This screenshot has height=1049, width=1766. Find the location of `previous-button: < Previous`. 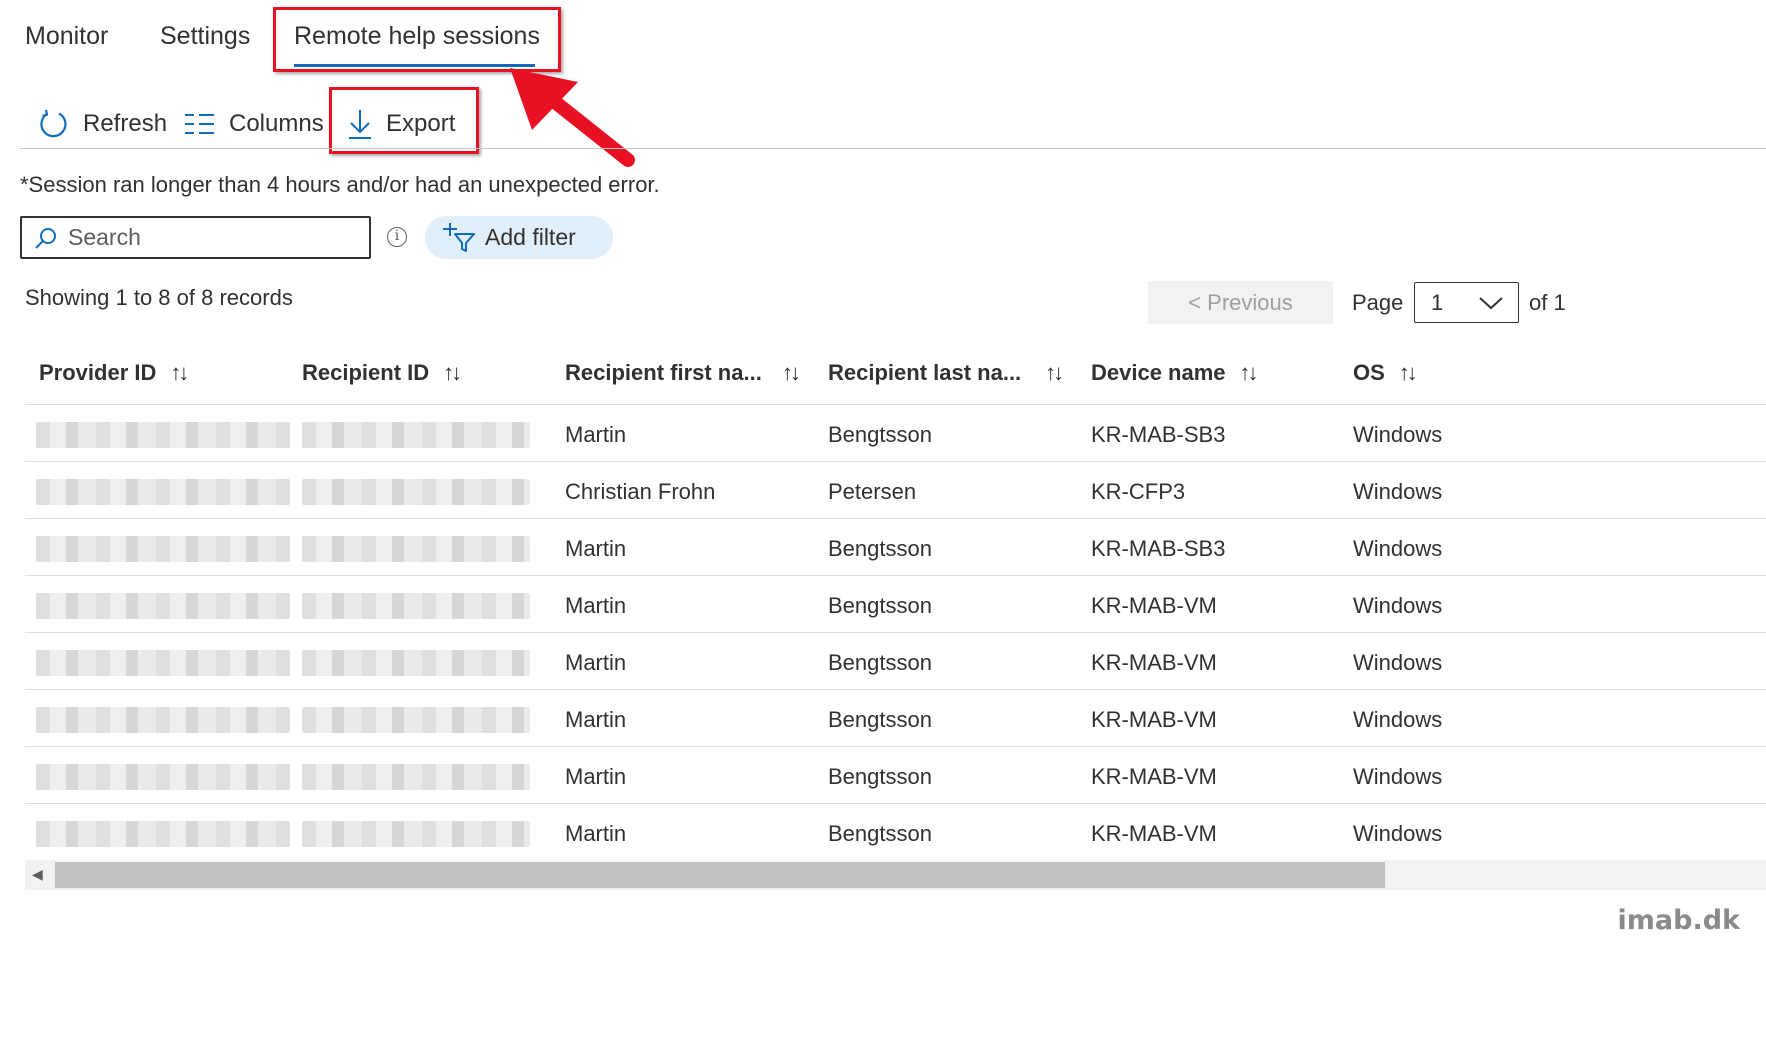

previous-button: < Previous is located at coordinates (1240, 302).